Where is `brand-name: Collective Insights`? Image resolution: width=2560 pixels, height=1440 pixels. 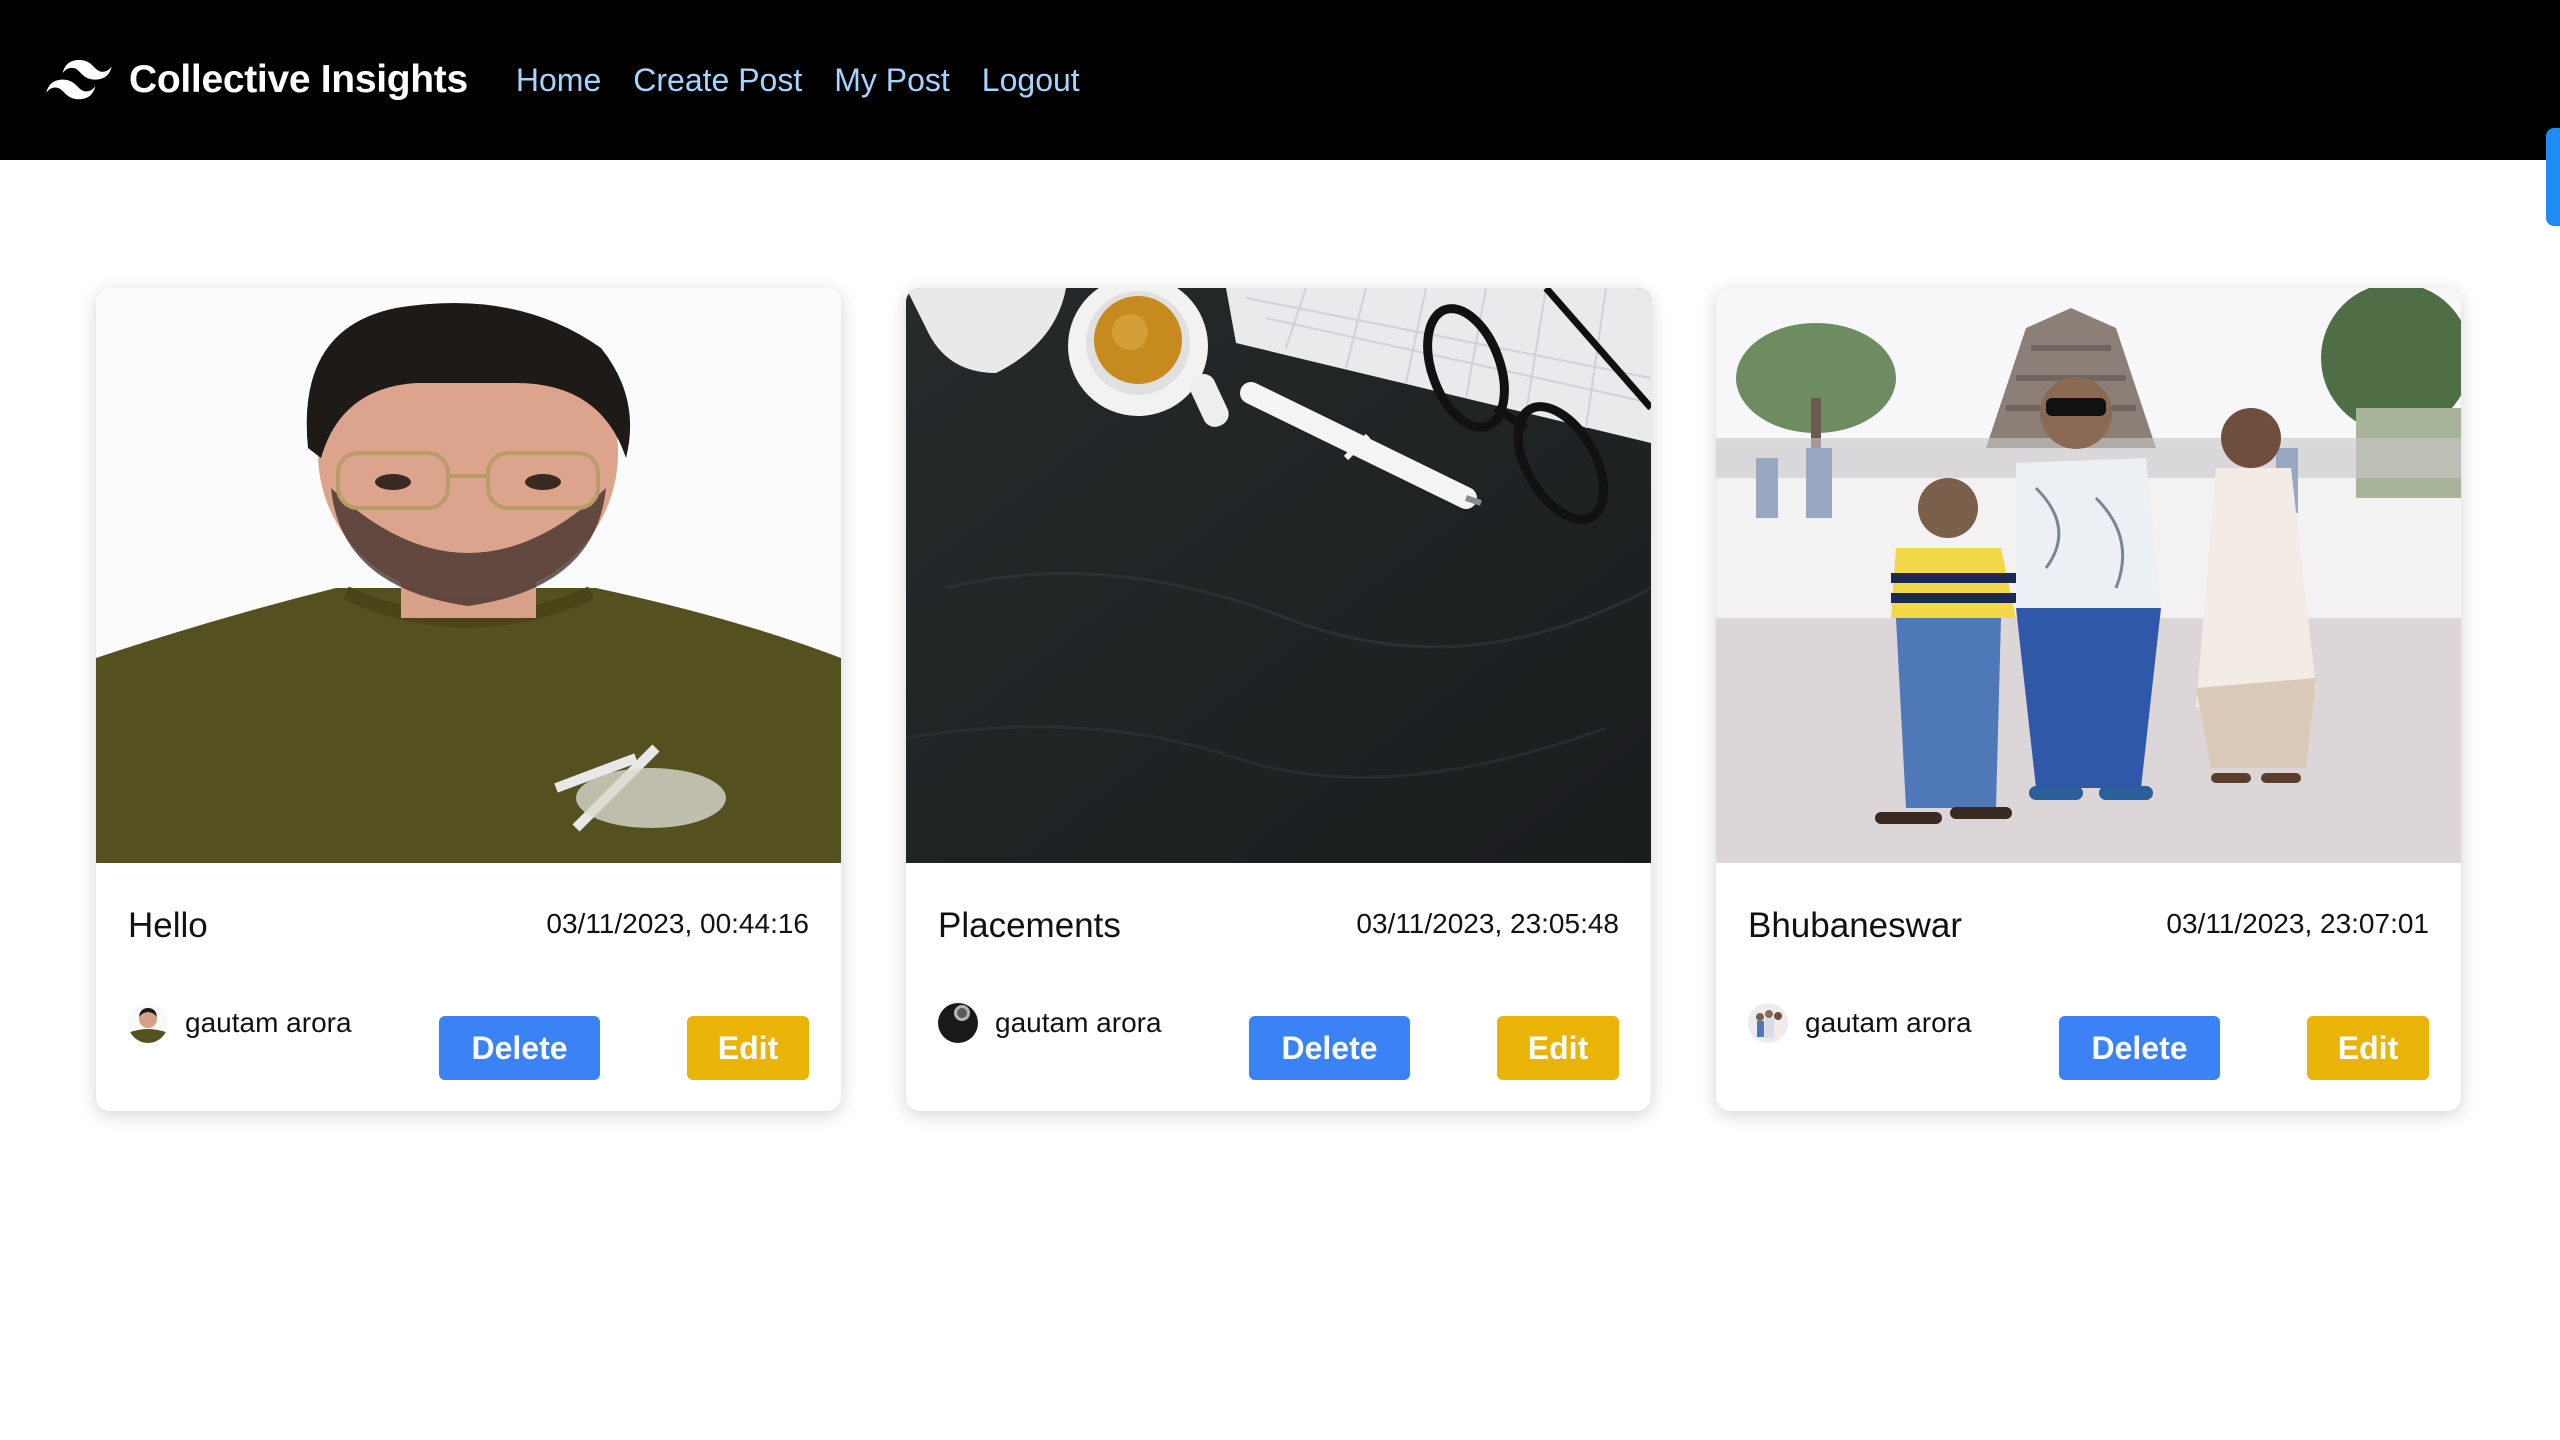
brand-name: Collective Insights is located at coordinates (298, 79).